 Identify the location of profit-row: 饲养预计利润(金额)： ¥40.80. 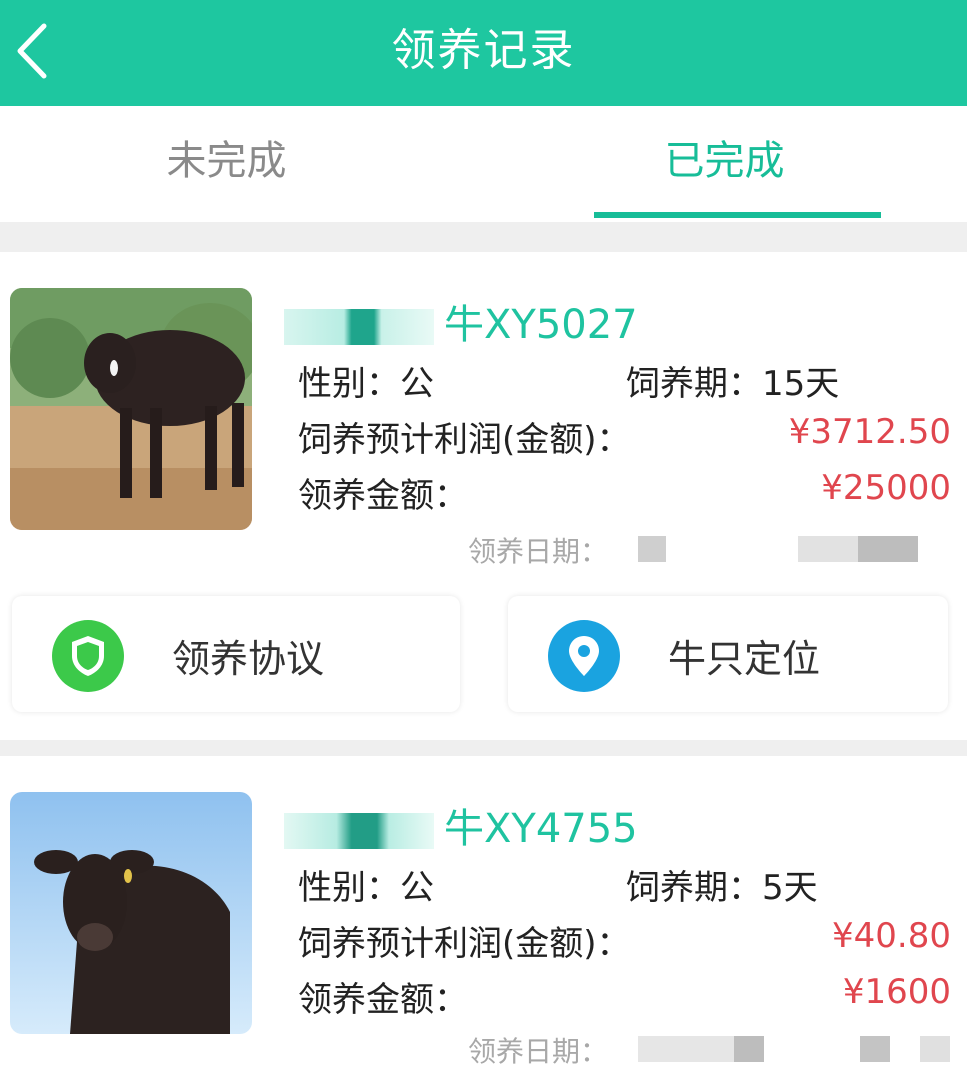
(624, 940).